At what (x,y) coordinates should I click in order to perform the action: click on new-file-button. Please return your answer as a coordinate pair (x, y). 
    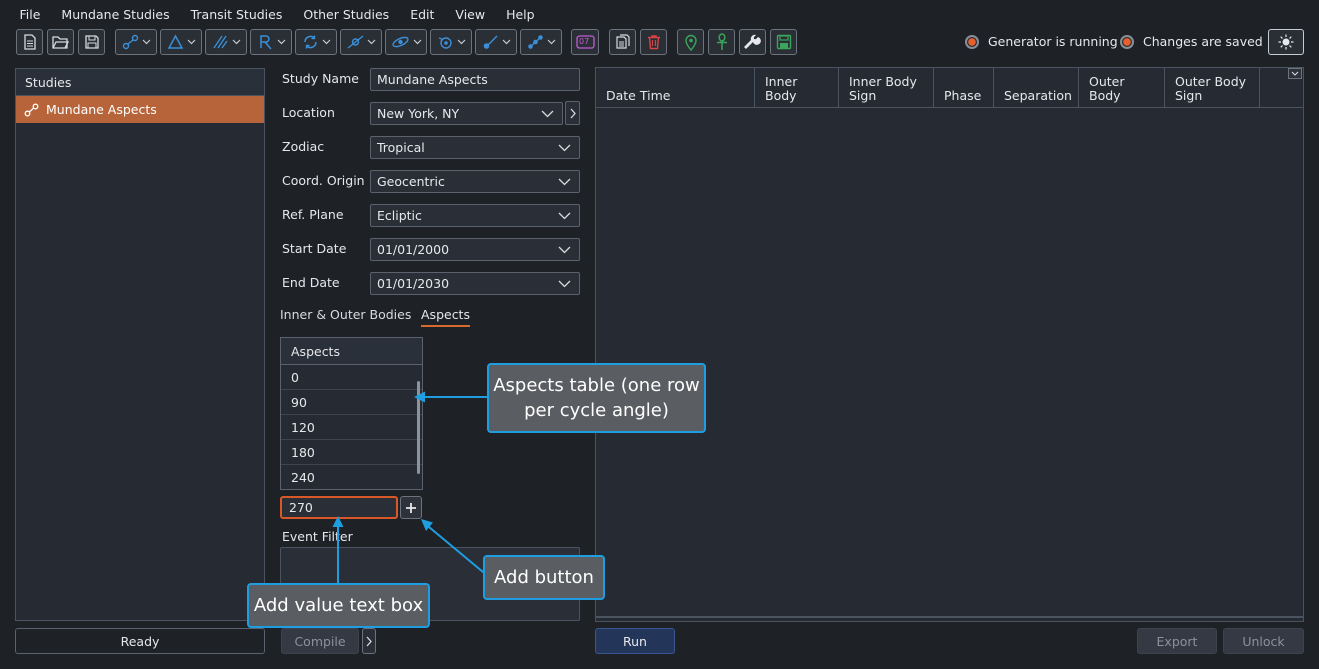
    Looking at the image, I should click on (29, 42).